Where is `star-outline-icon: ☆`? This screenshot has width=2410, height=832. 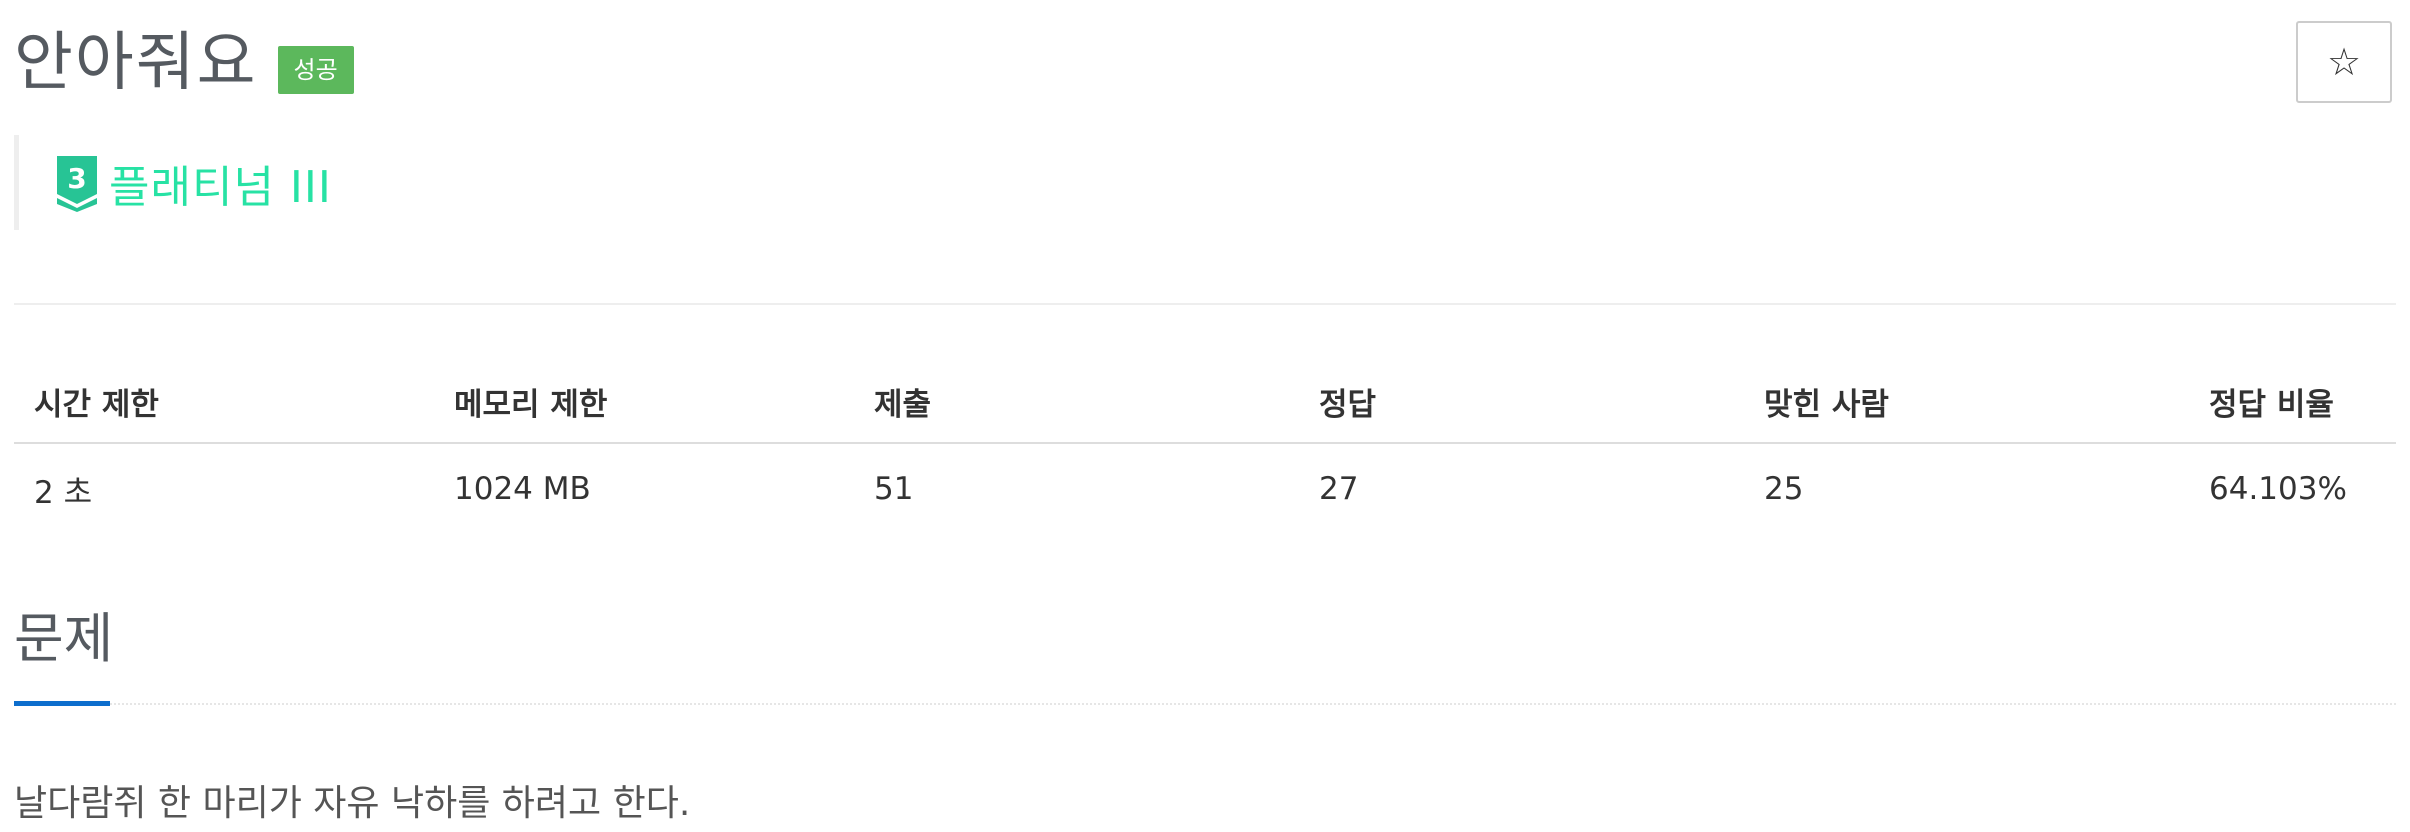 star-outline-icon: ☆ is located at coordinates (2344, 62).